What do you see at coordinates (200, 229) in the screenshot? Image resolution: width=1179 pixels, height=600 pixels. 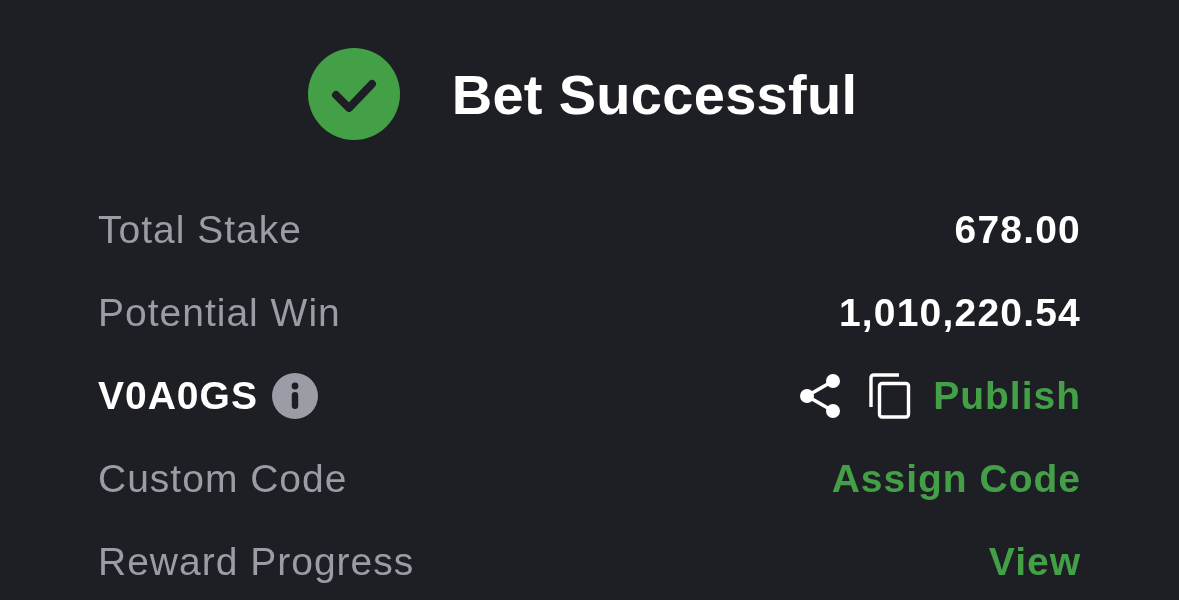 I see `row-label: Total Stake` at bounding box center [200, 229].